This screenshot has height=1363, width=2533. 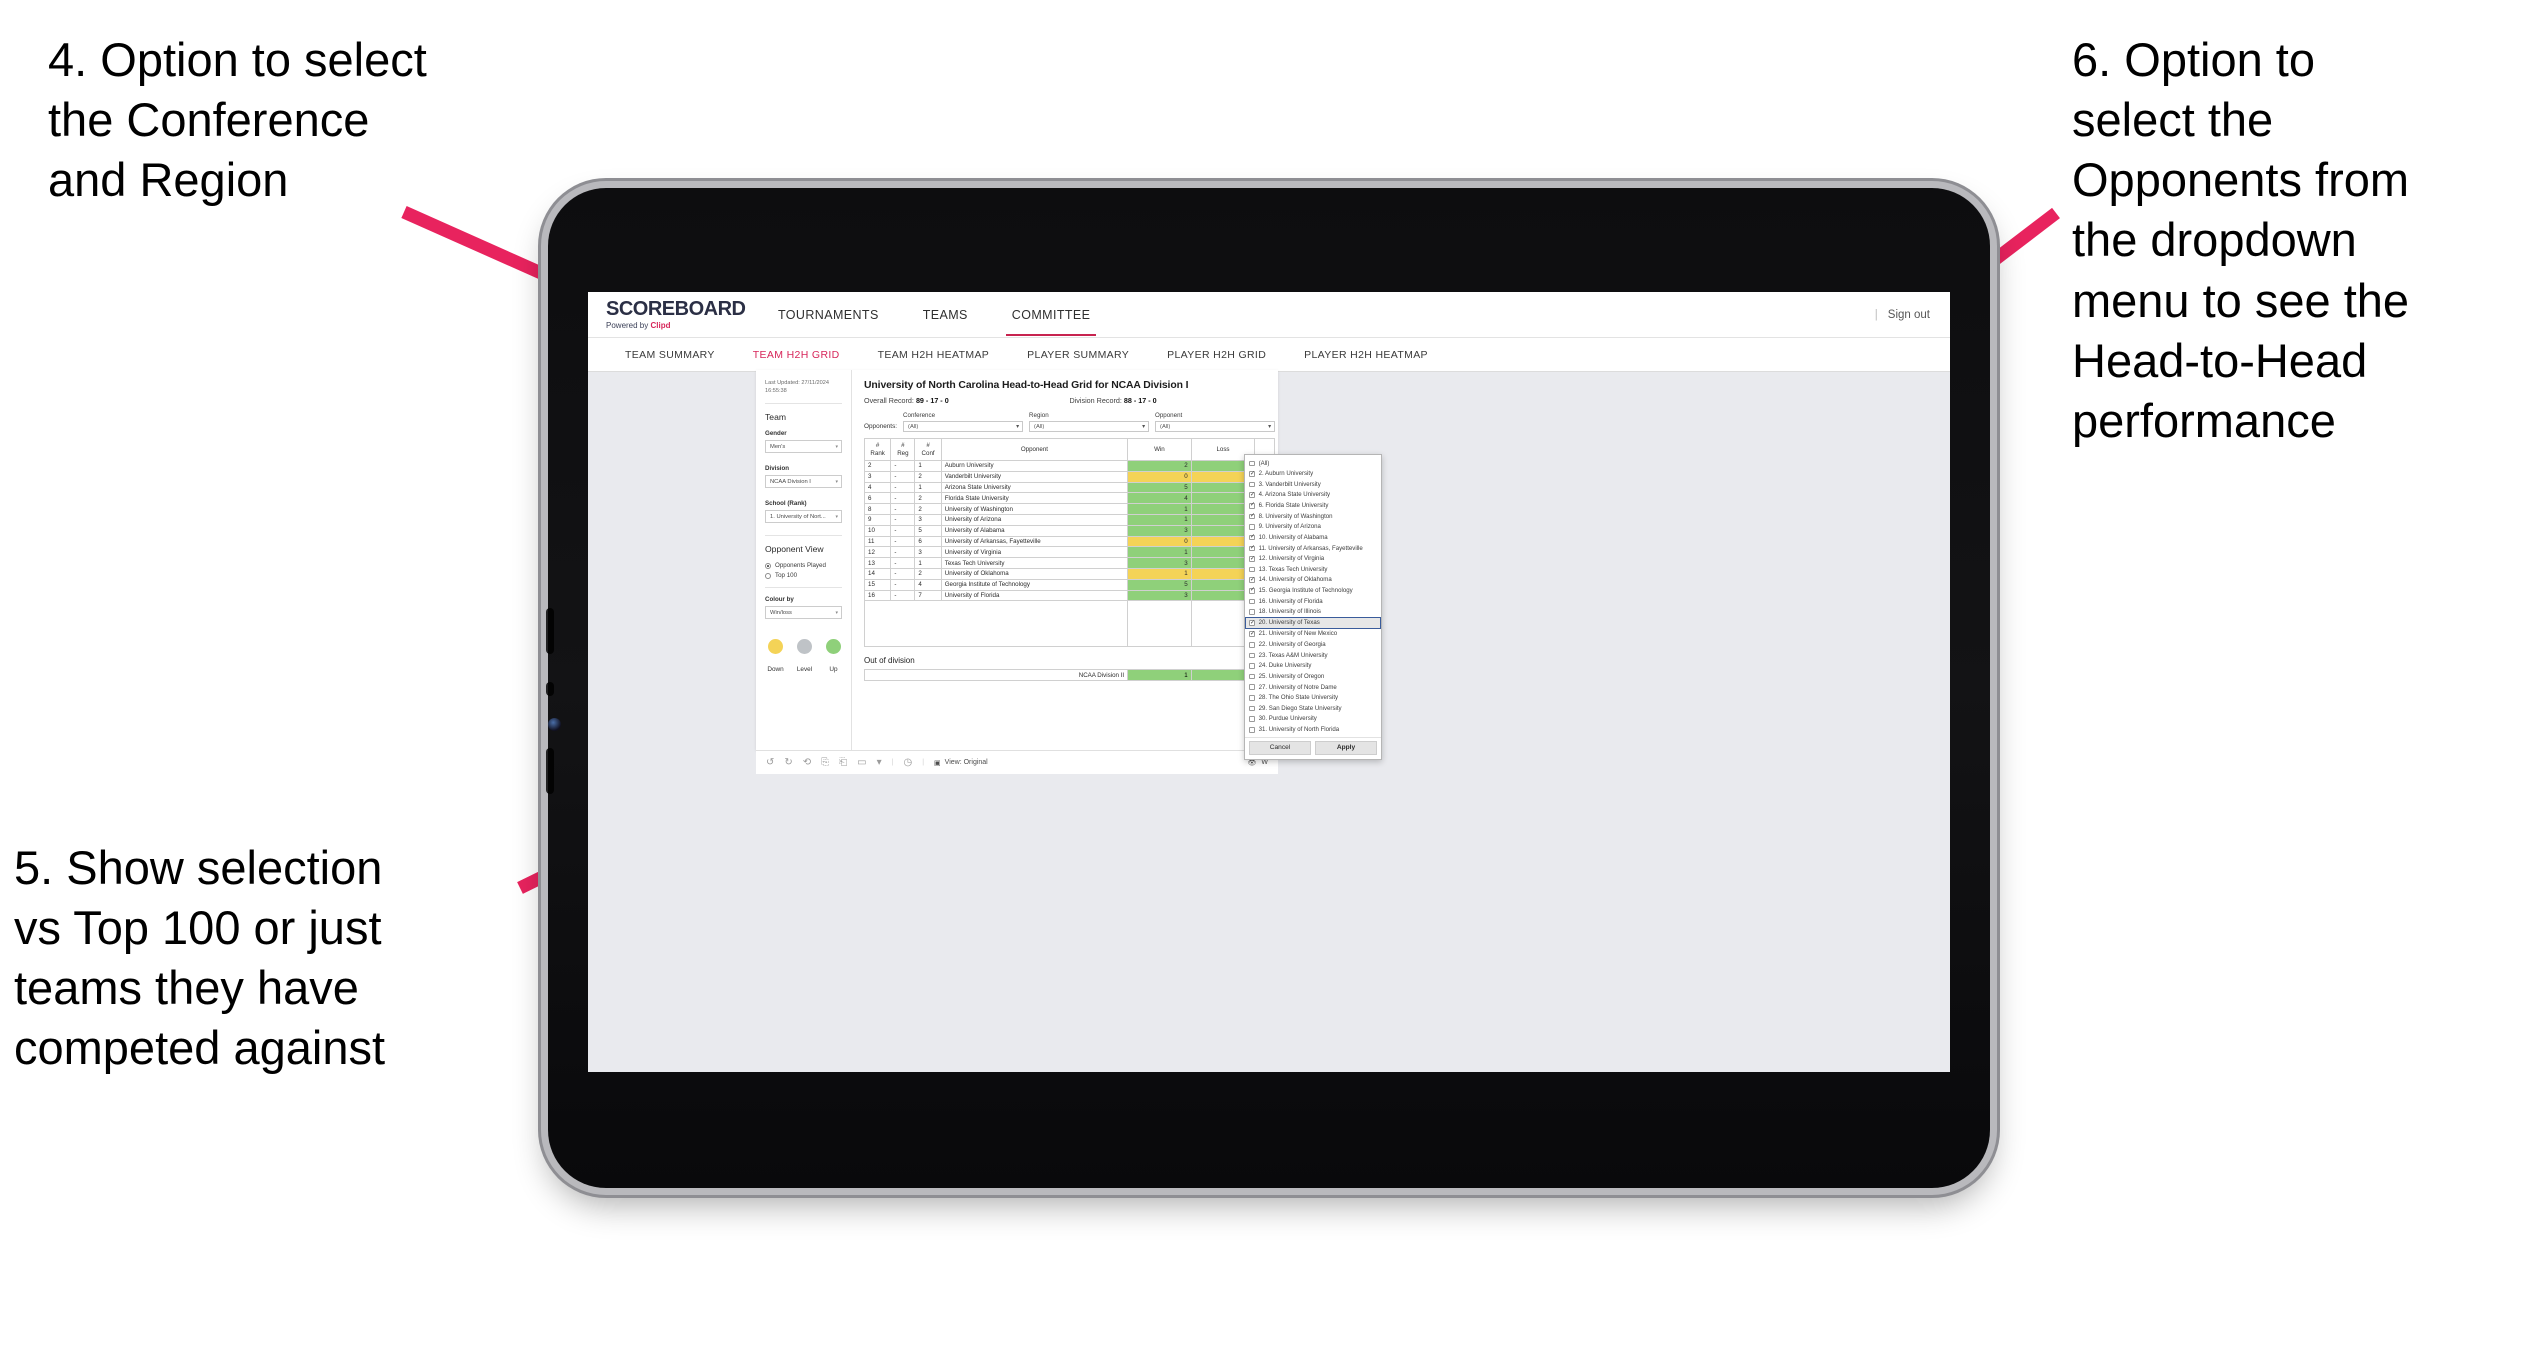 I want to click on dropdown-item: 31. University of North Florida, so click(x=1313, y=729).